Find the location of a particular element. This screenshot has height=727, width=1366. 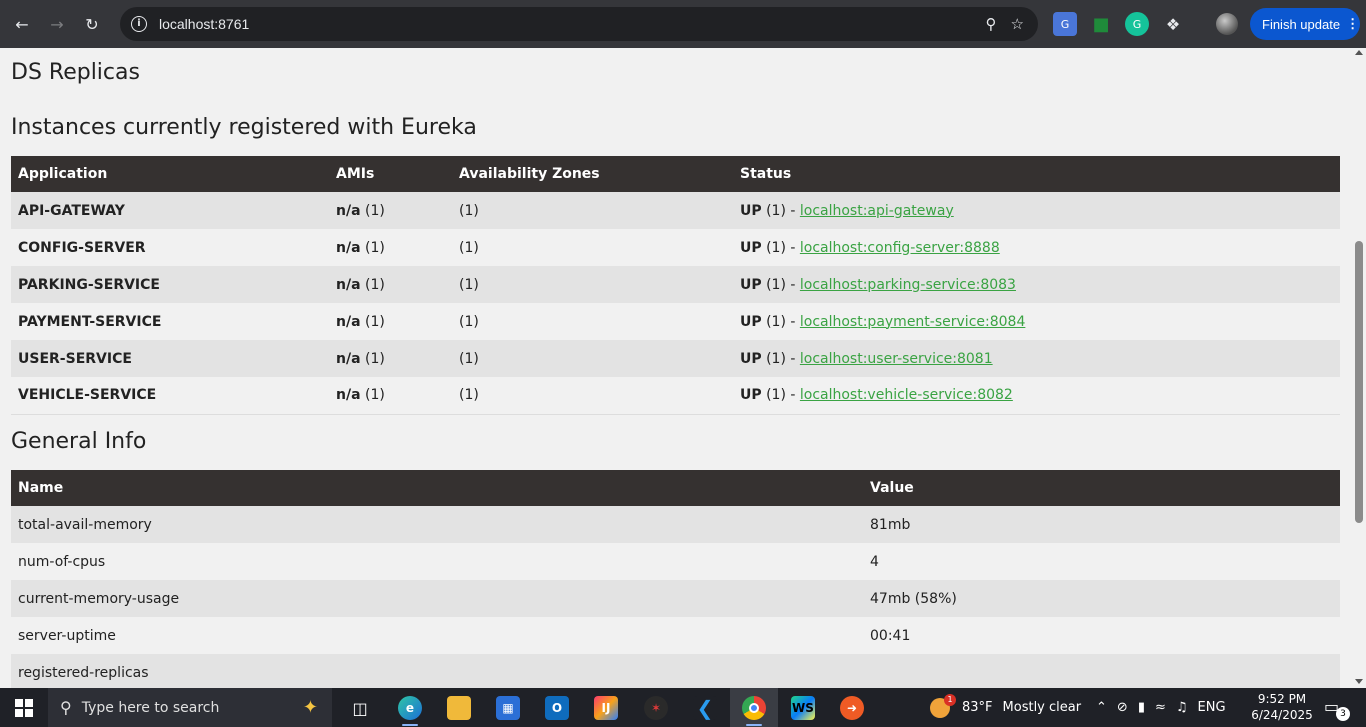

outlook-icon: O is located at coordinates (557, 708).